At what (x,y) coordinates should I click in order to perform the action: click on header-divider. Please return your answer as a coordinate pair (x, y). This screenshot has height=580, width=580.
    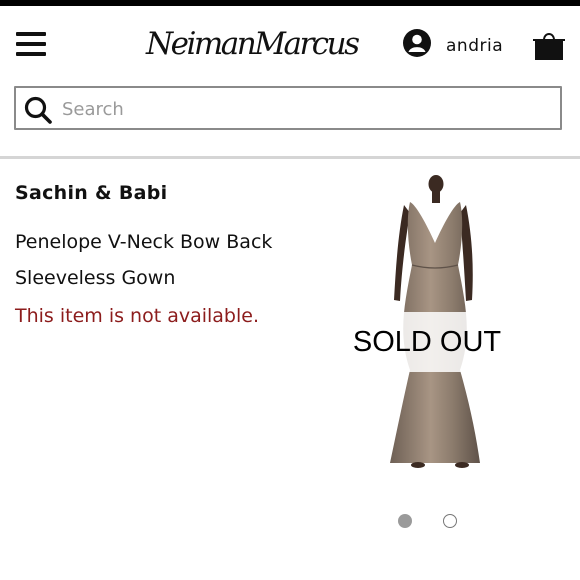
    Looking at the image, I should click on (290, 157).